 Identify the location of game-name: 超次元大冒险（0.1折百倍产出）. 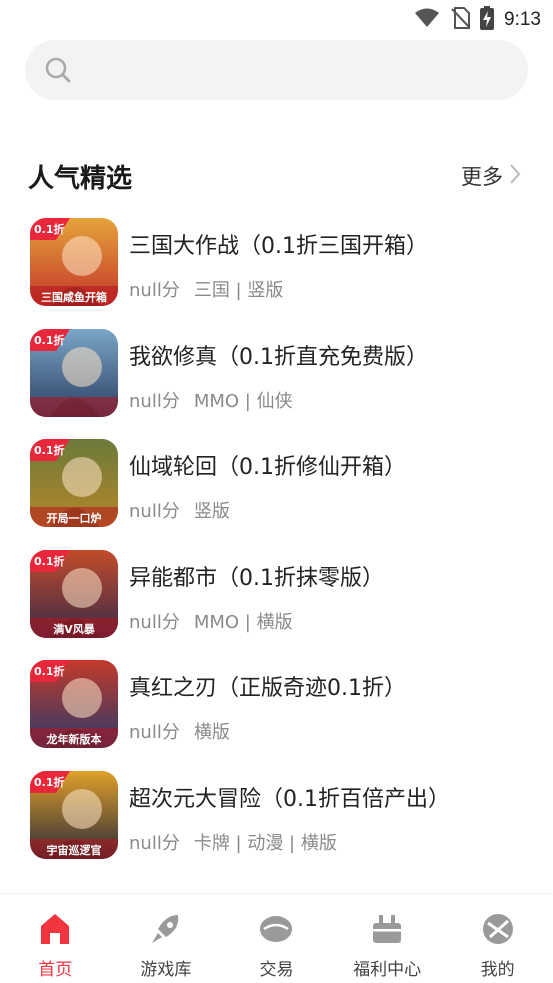
(289, 799).